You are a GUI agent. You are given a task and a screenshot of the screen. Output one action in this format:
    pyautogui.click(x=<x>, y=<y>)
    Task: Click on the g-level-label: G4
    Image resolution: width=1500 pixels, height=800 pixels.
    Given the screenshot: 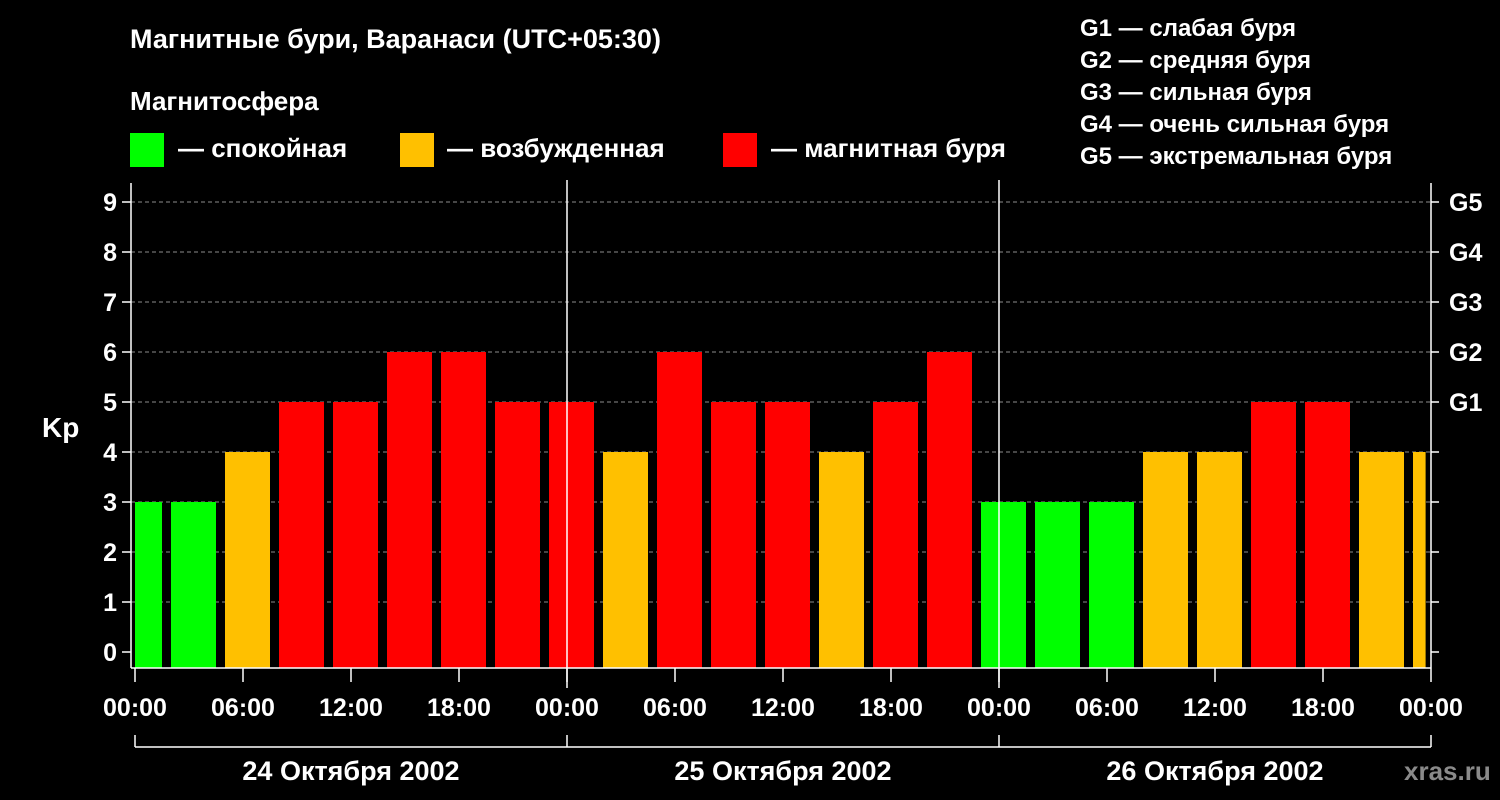 What is the action you would take?
    pyautogui.click(x=1465, y=253)
    